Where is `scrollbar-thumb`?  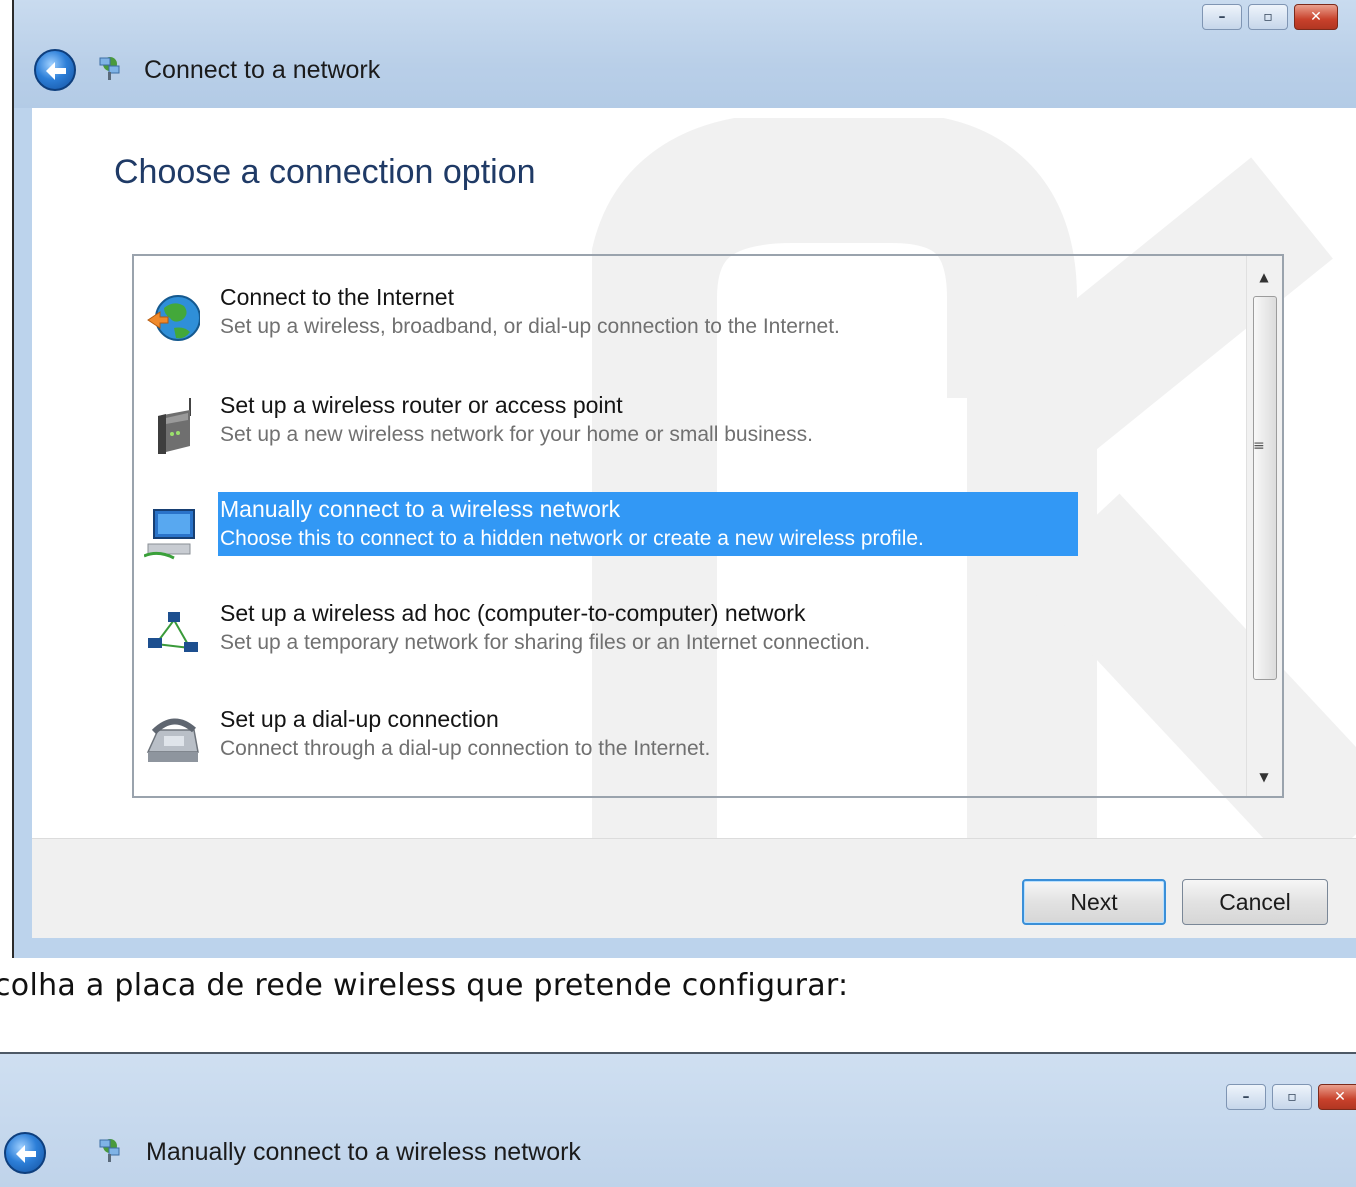
scrollbar-thumb is located at coordinates (1265, 488).